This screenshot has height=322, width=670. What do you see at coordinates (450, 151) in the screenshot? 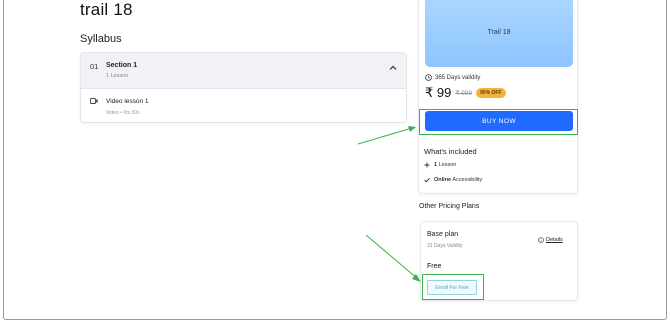
I see `included-title: What's included` at bounding box center [450, 151].